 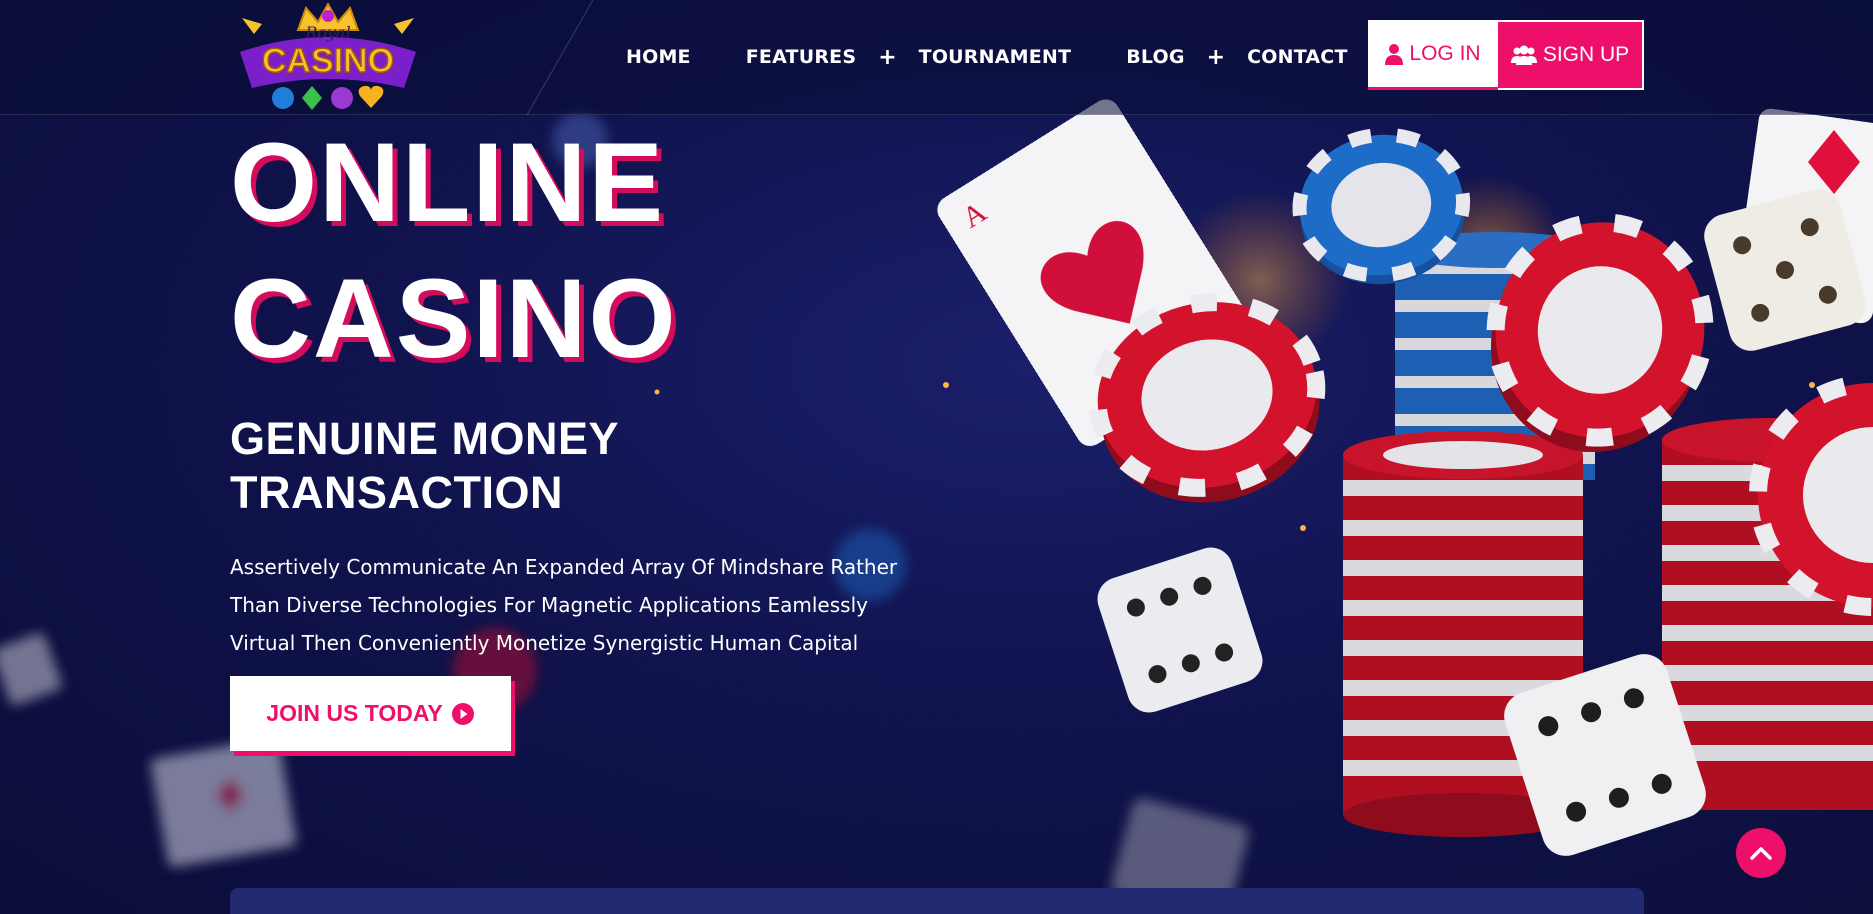 What do you see at coordinates (887, 57) in the screenshot?
I see `features-expand-plus-icon: +` at bounding box center [887, 57].